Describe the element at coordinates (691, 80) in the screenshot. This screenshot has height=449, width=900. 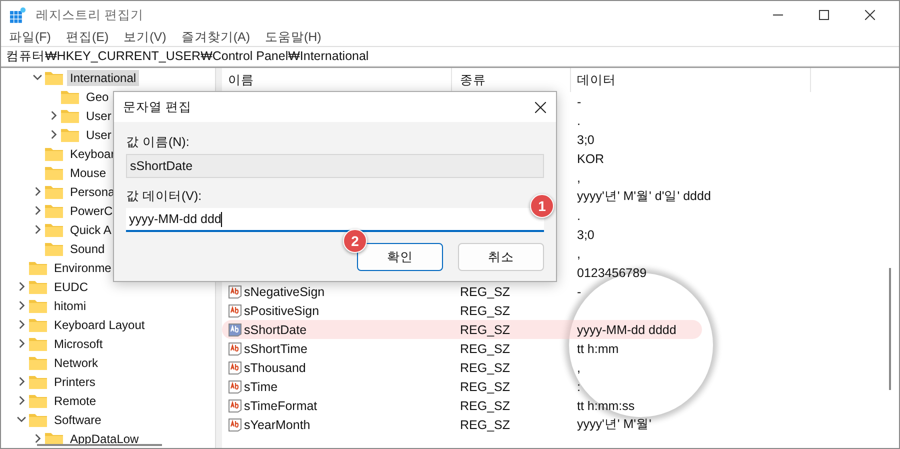
I see `column-header: 데이터` at that location.